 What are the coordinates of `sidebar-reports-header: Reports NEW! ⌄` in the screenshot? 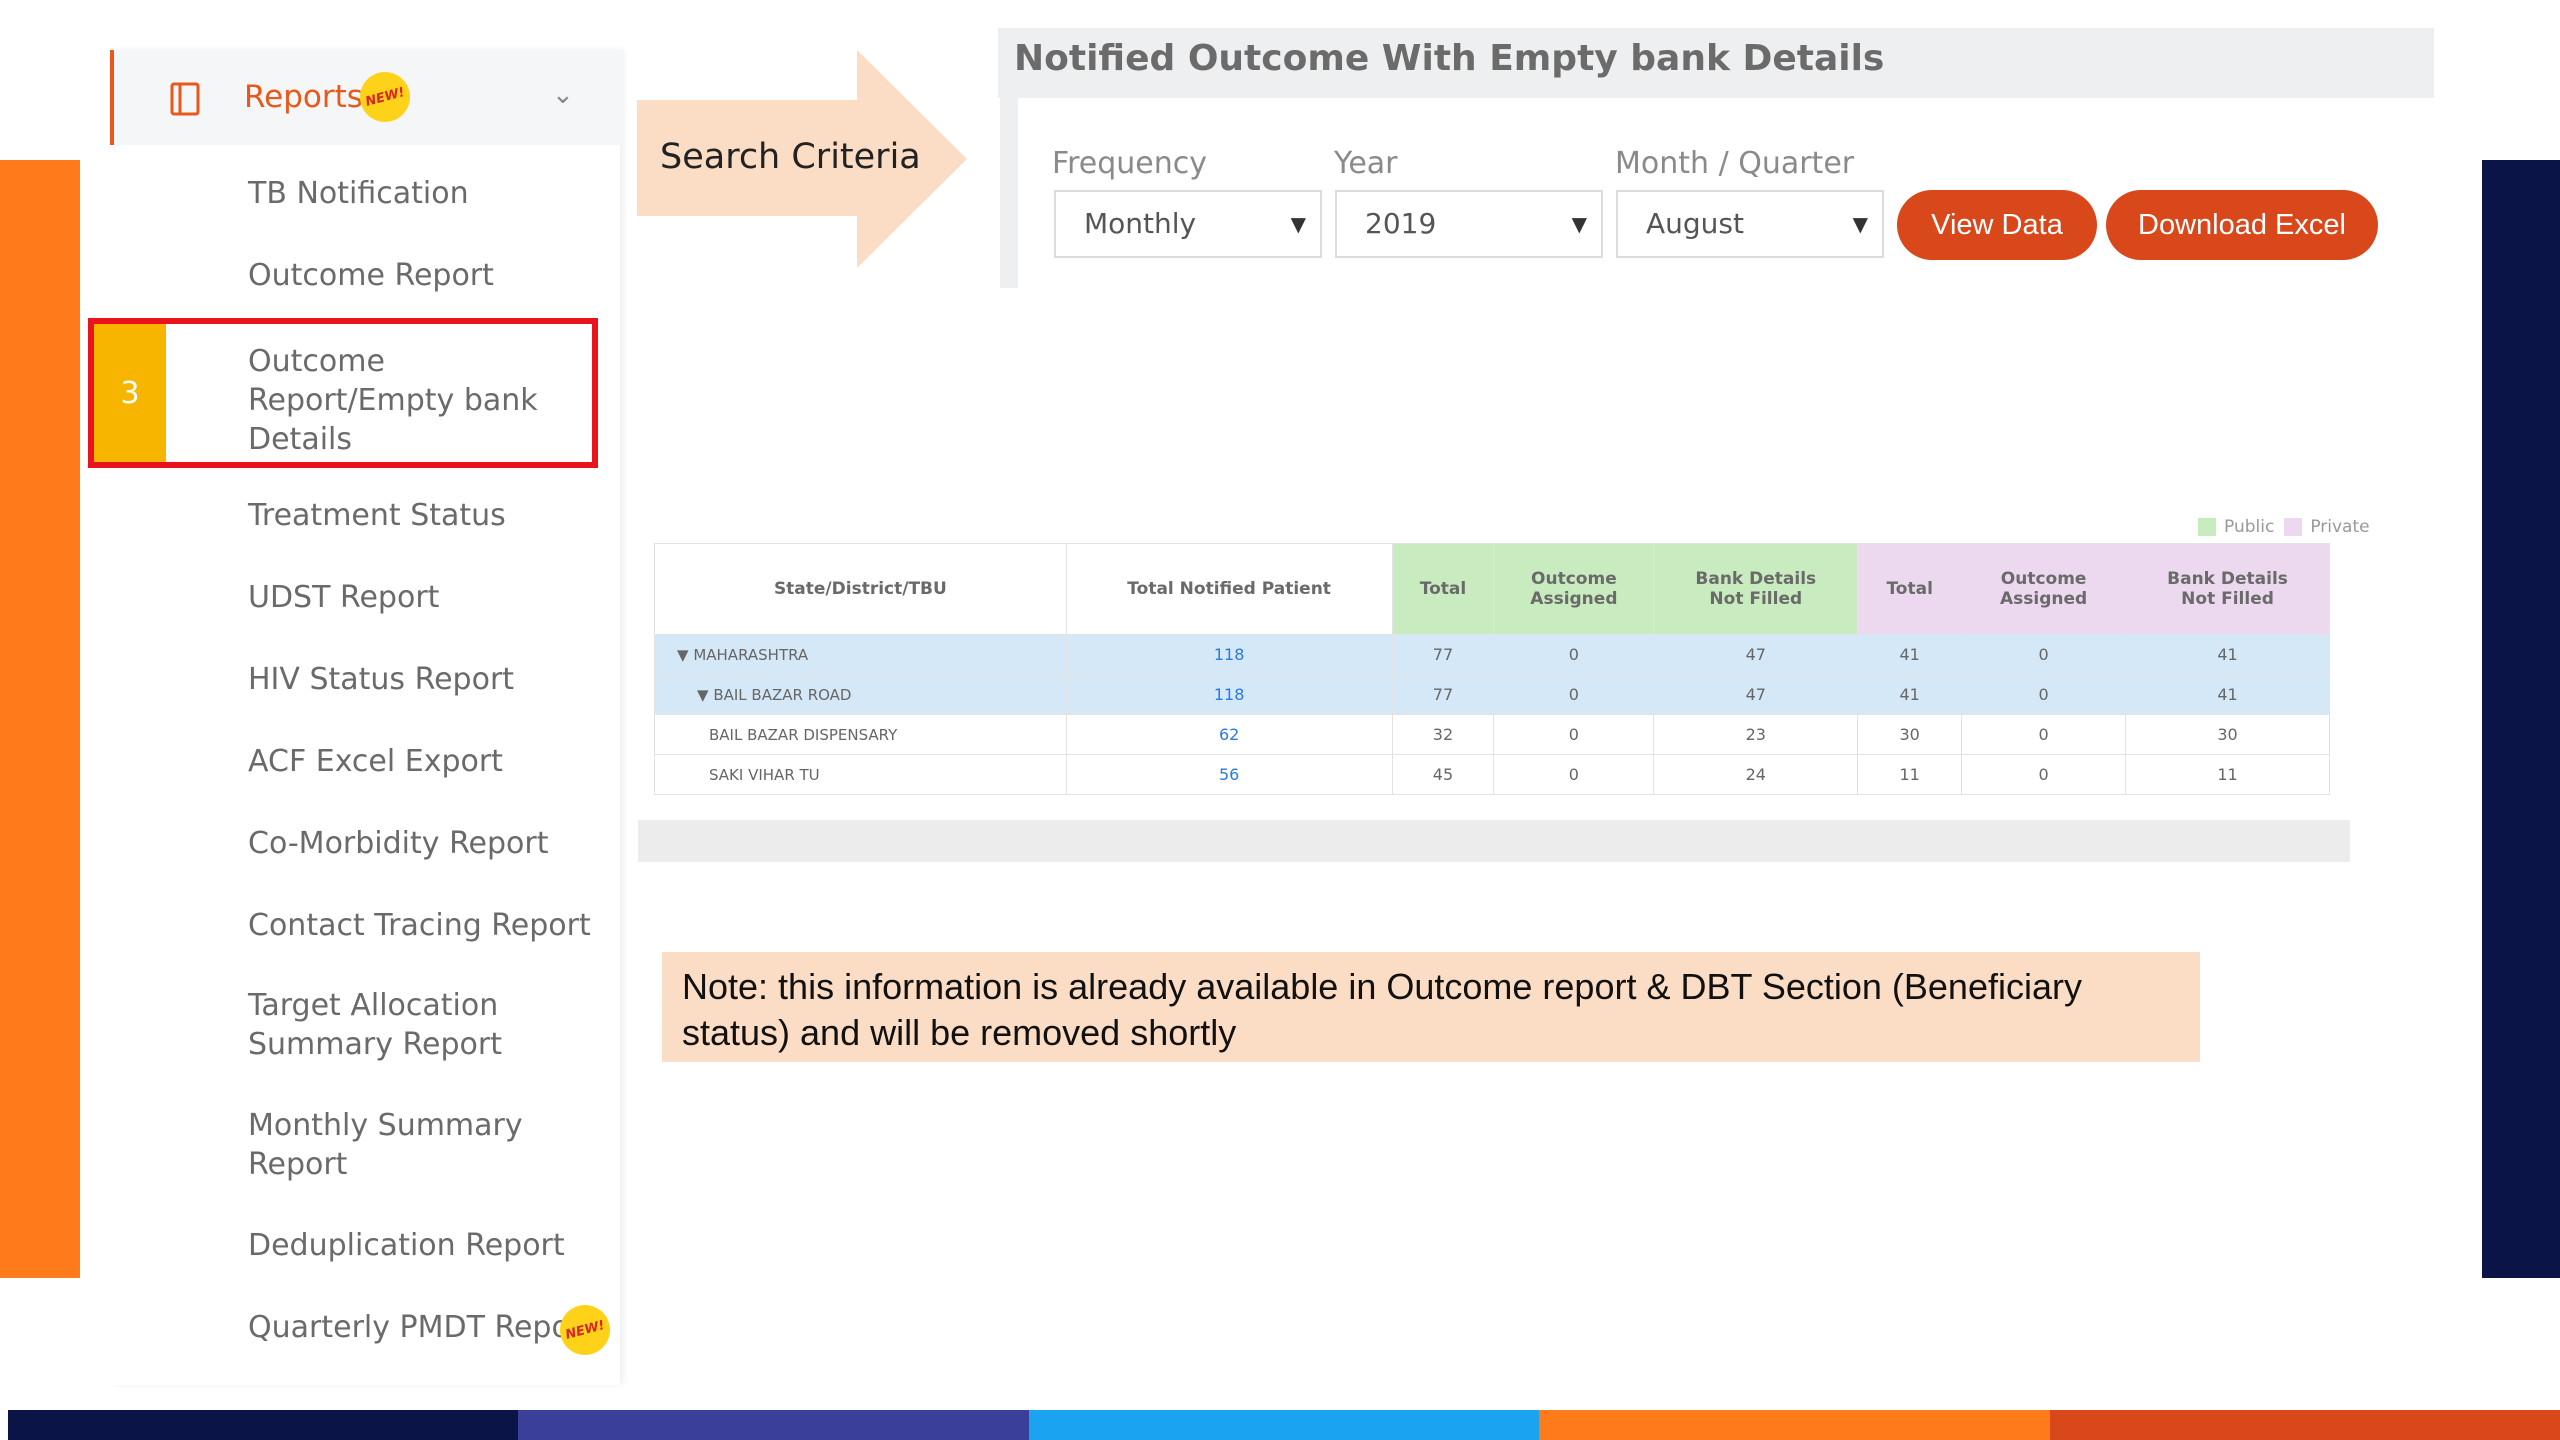 It's located at (367, 97).